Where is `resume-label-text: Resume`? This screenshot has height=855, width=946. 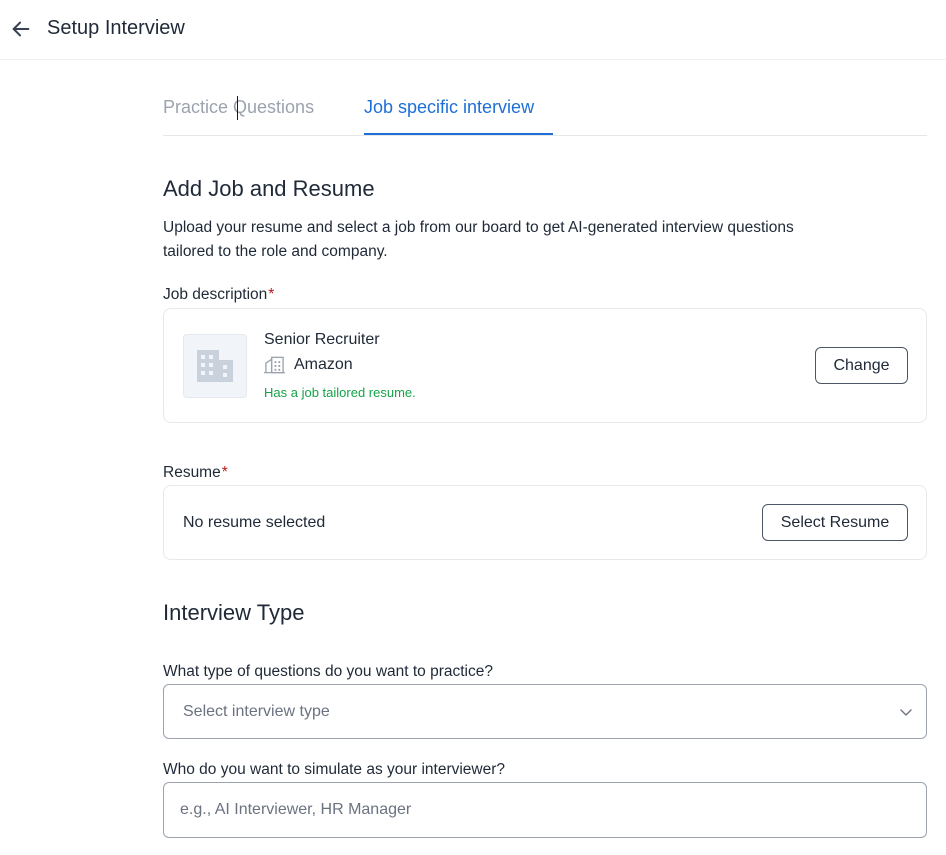
resume-label-text: Resume is located at coordinates (192, 472).